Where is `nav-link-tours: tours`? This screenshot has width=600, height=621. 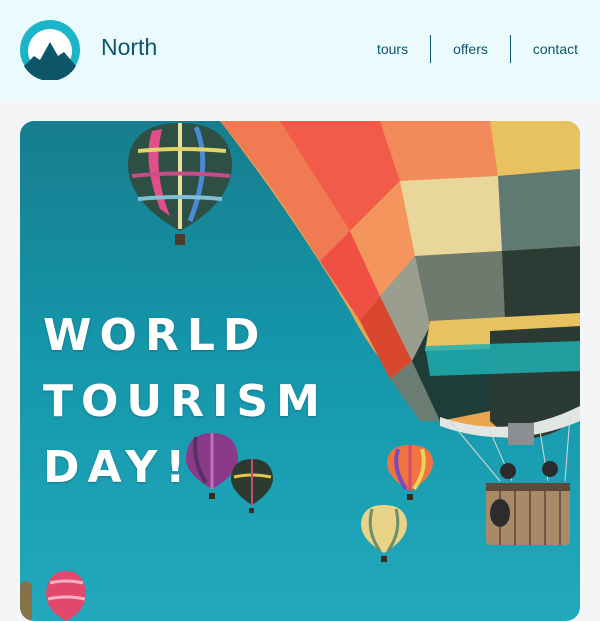 nav-link-tours: tours is located at coordinates (392, 49).